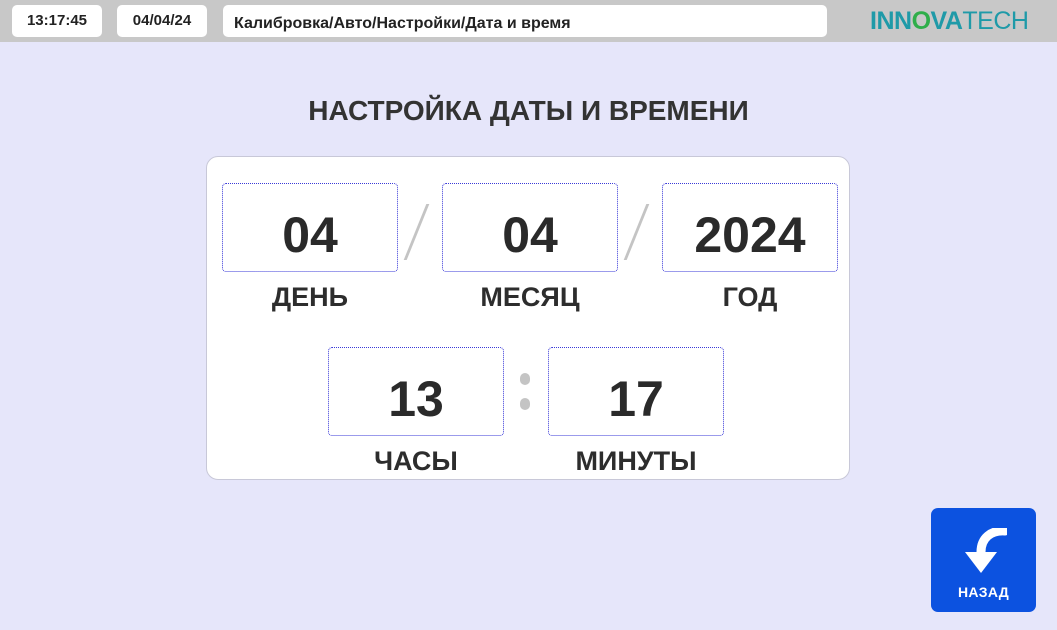 The height and width of the screenshot is (630, 1057). I want to click on day-input: 04, so click(310, 227).